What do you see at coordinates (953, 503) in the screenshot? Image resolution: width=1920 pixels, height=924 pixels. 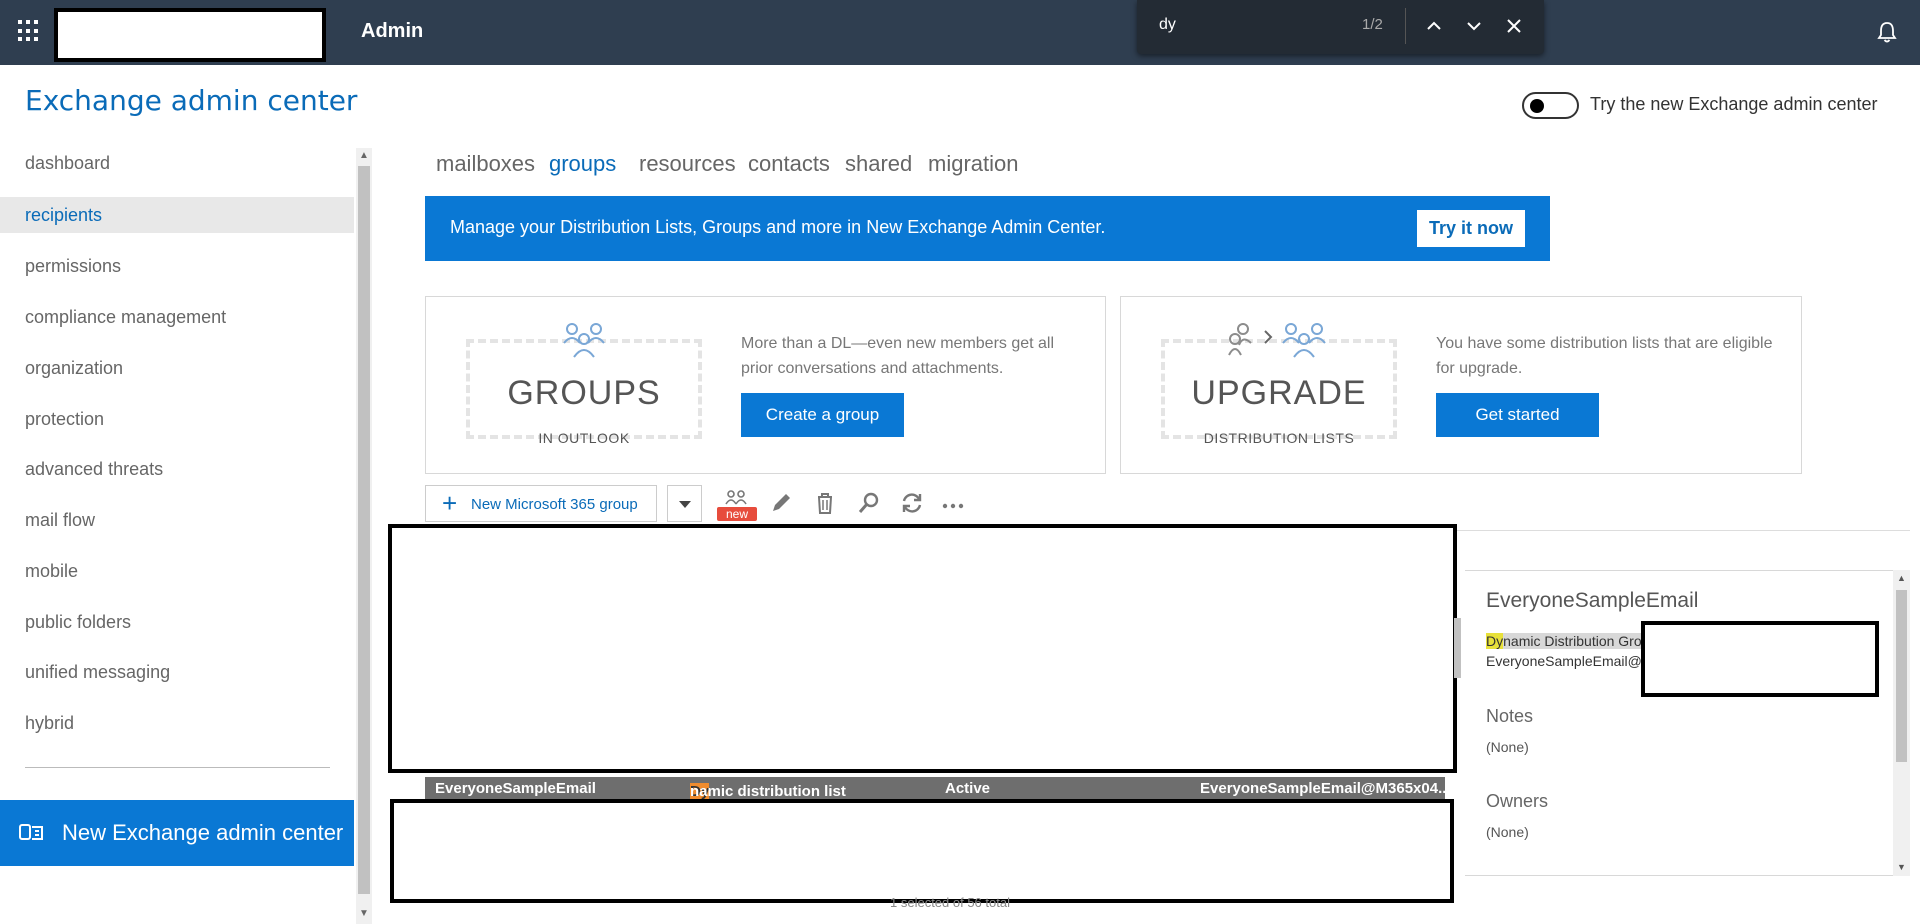 I see `more-options-icon` at bounding box center [953, 503].